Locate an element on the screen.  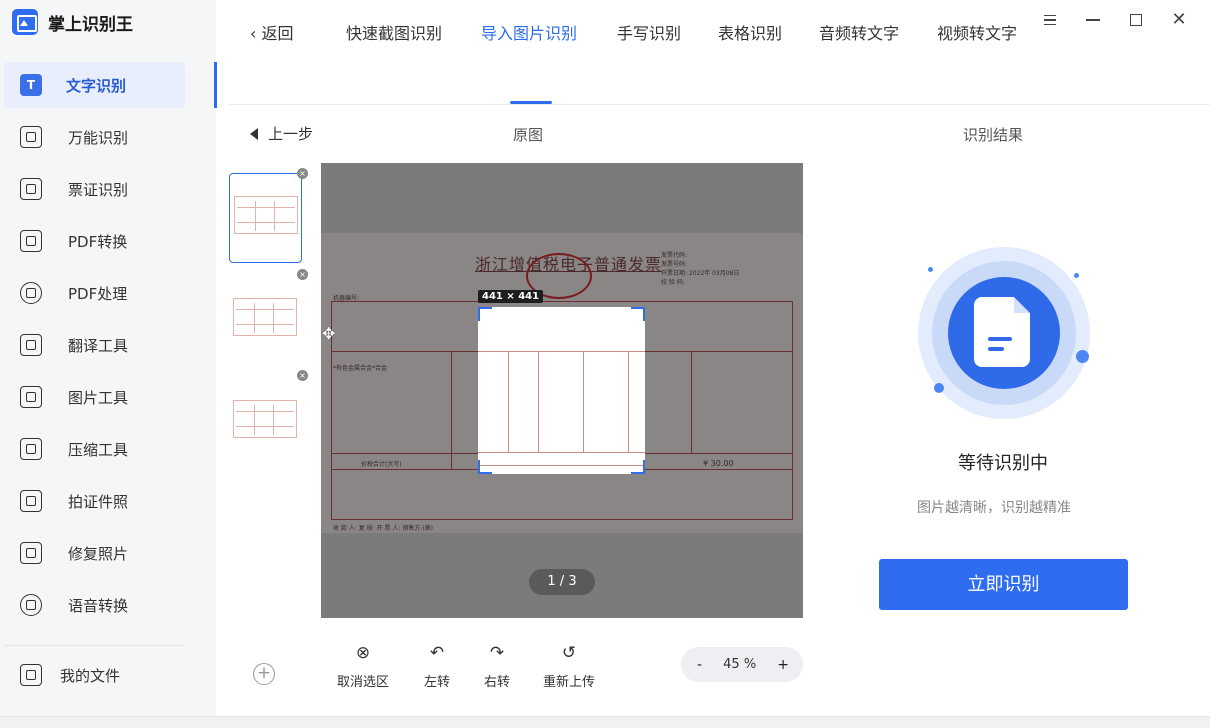
original-label: 原图 is located at coordinates (528, 135).